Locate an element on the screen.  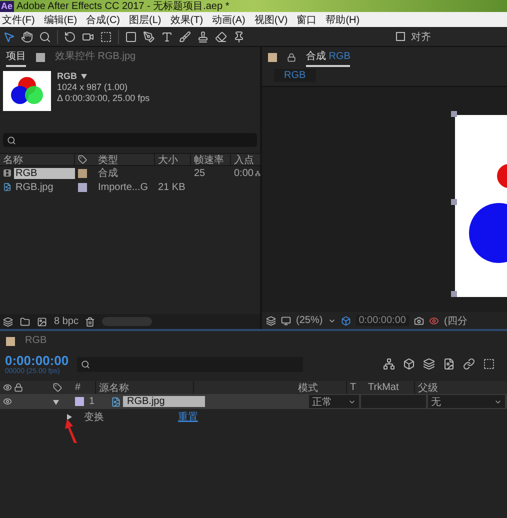
folder-icon is located at coordinates (25, 321).